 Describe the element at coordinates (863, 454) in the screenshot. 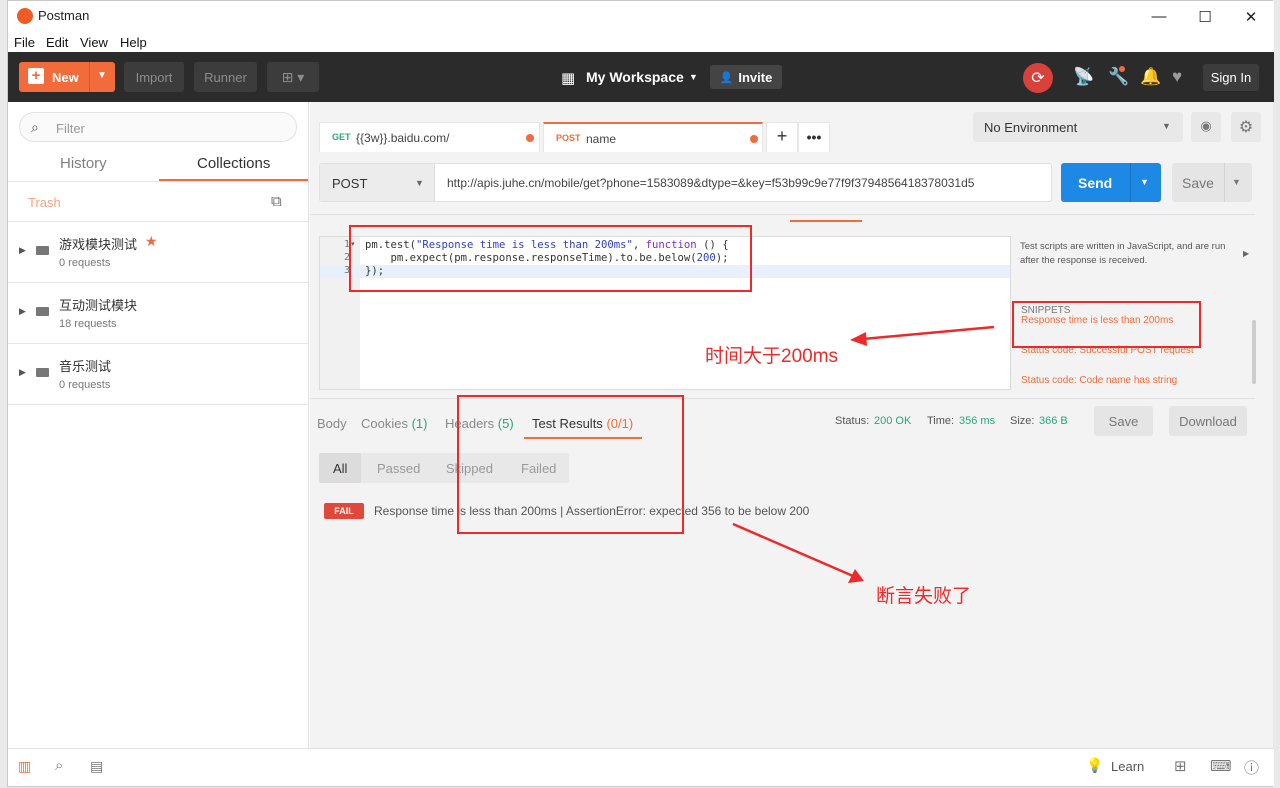

I see `annotation-arrows` at that location.